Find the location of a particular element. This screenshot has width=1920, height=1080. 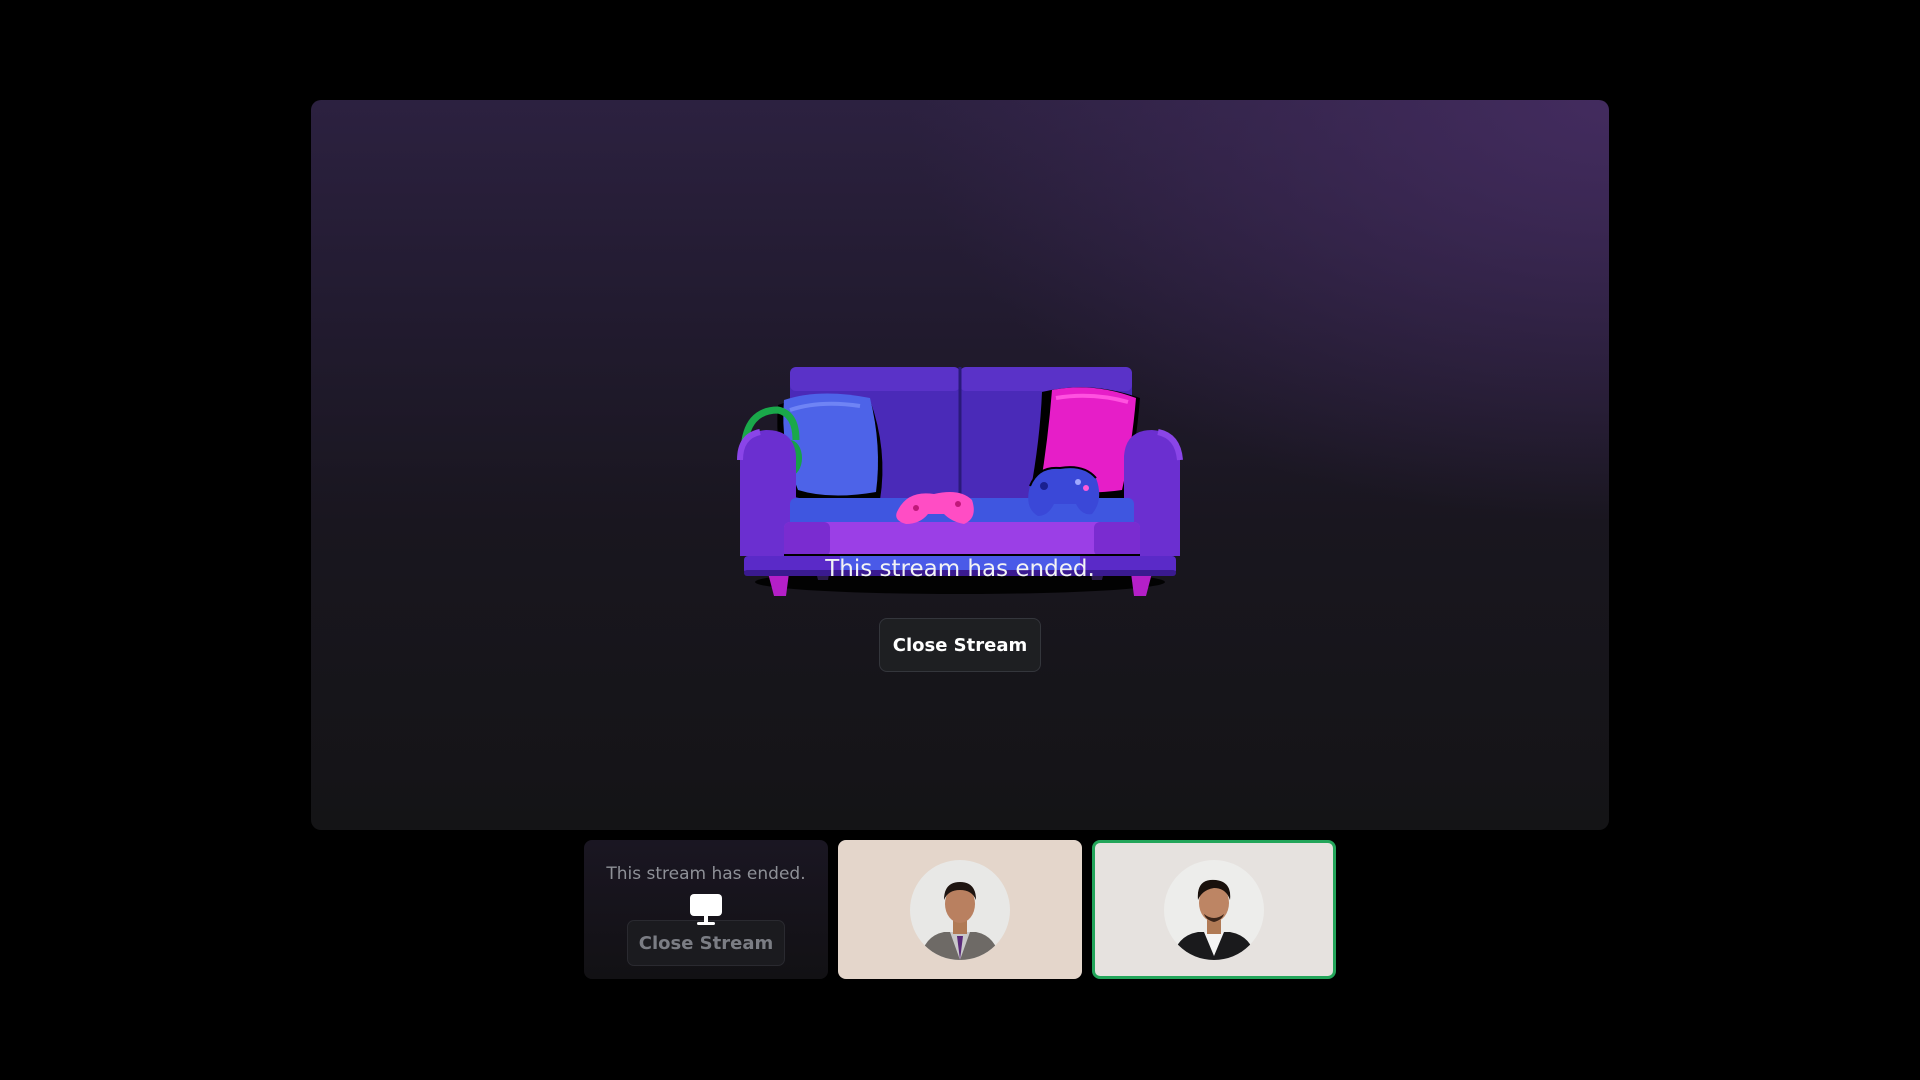

participant-tile-speaking is located at coordinates (1214, 909).